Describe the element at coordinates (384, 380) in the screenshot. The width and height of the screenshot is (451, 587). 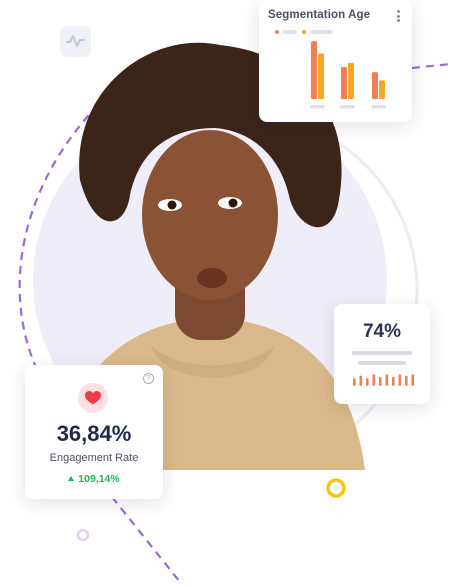
I see `percent-mini-bars` at that location.